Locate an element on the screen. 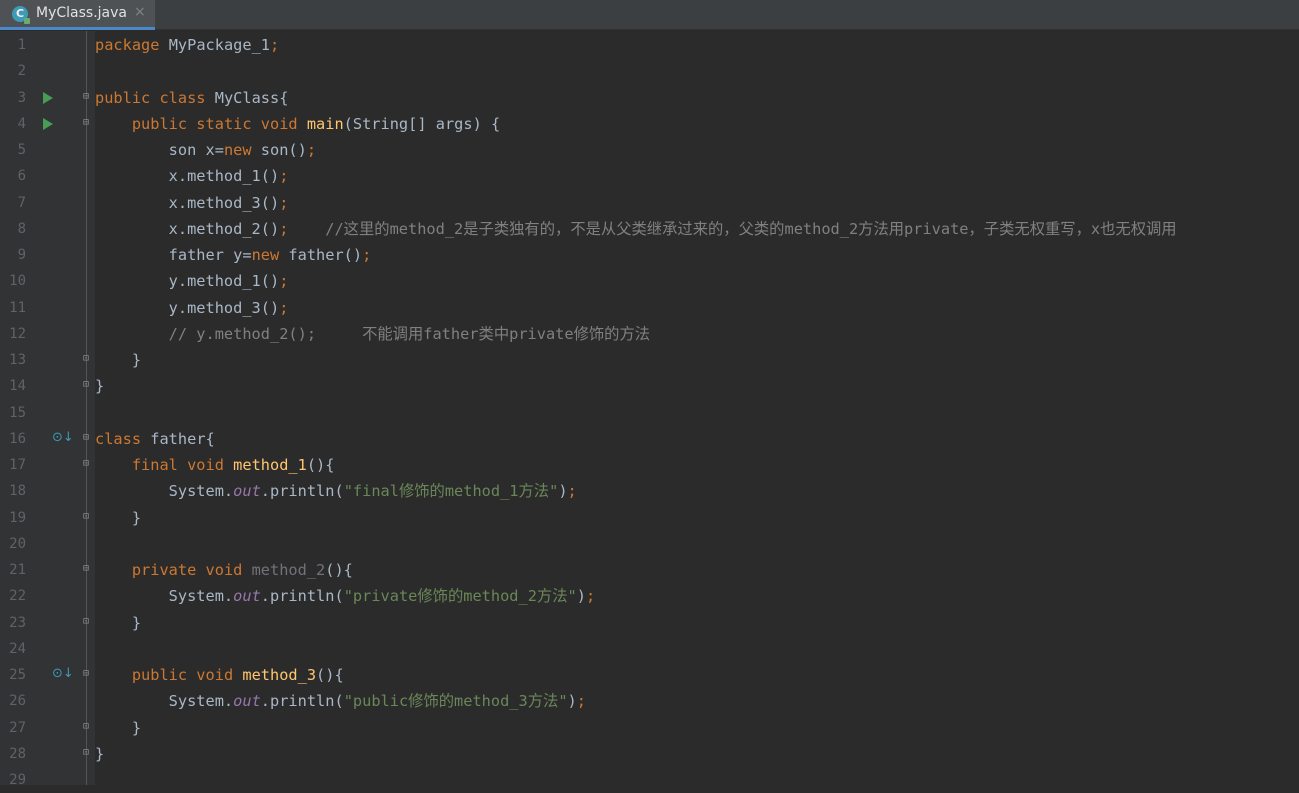  line-number: 10 is located at coordinates (13, 281).